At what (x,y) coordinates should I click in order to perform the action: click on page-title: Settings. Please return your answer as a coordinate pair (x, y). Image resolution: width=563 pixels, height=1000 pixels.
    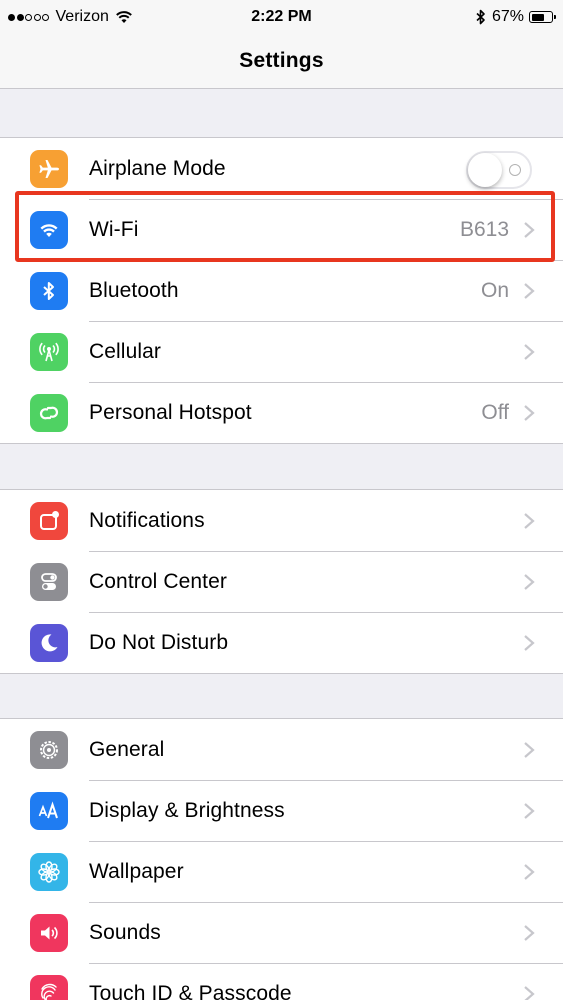
    Looking at the image, I should click on (281, 60).